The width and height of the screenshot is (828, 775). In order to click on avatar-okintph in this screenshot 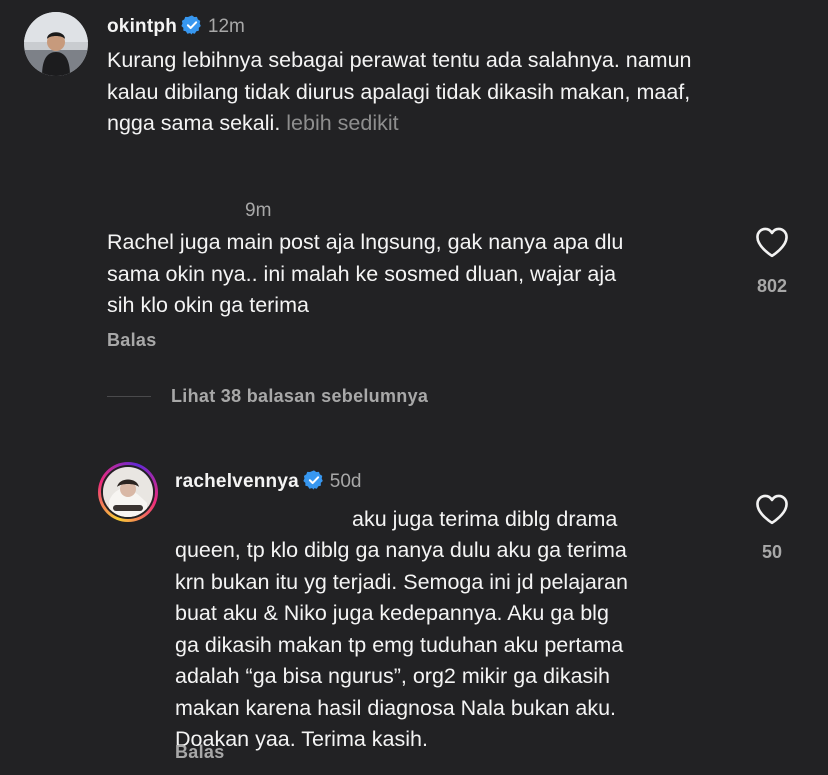, I will do `click(56, 44)`.